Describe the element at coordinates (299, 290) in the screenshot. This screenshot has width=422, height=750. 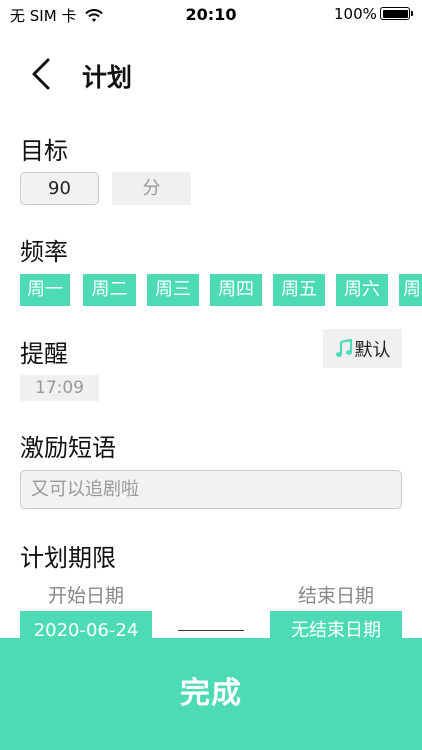
I see `day-toggle-fri: 周五` at that location.